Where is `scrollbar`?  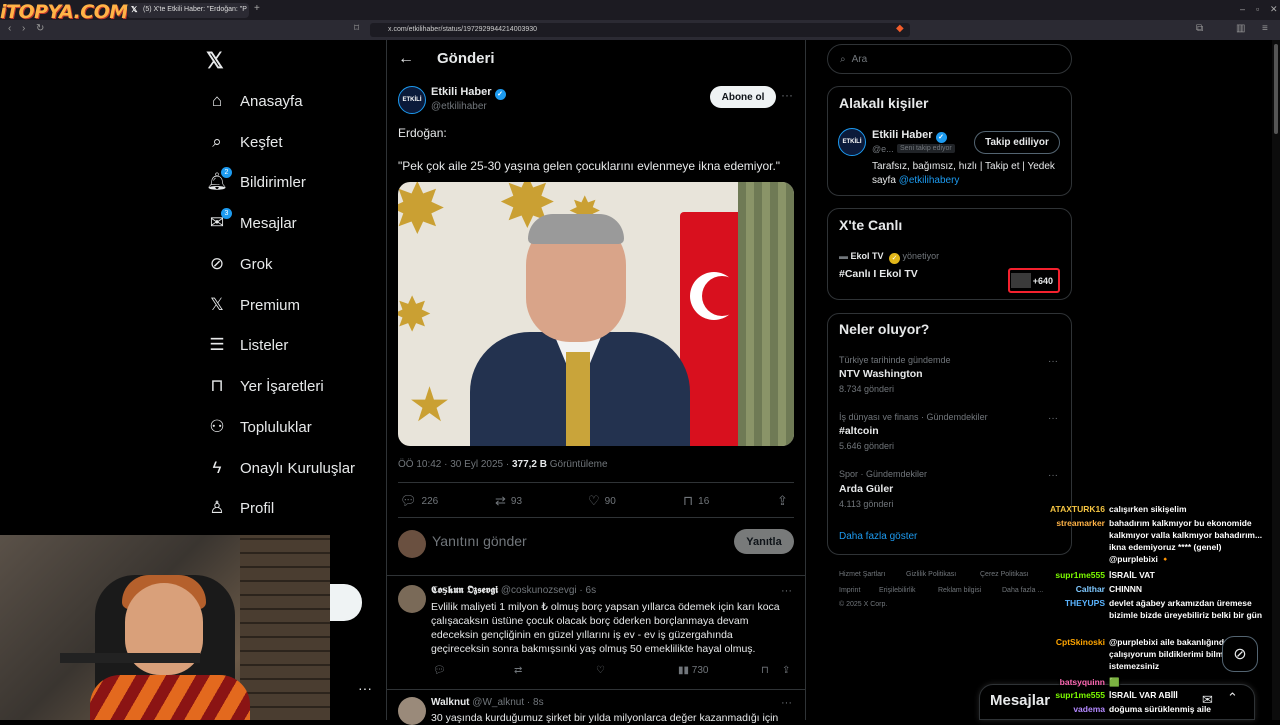 scrollbar is located at coordinates (1276, 380).